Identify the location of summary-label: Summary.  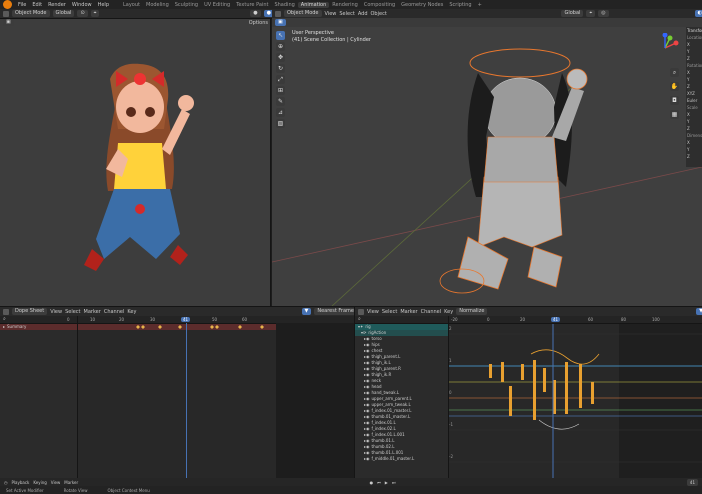
(17, 326).